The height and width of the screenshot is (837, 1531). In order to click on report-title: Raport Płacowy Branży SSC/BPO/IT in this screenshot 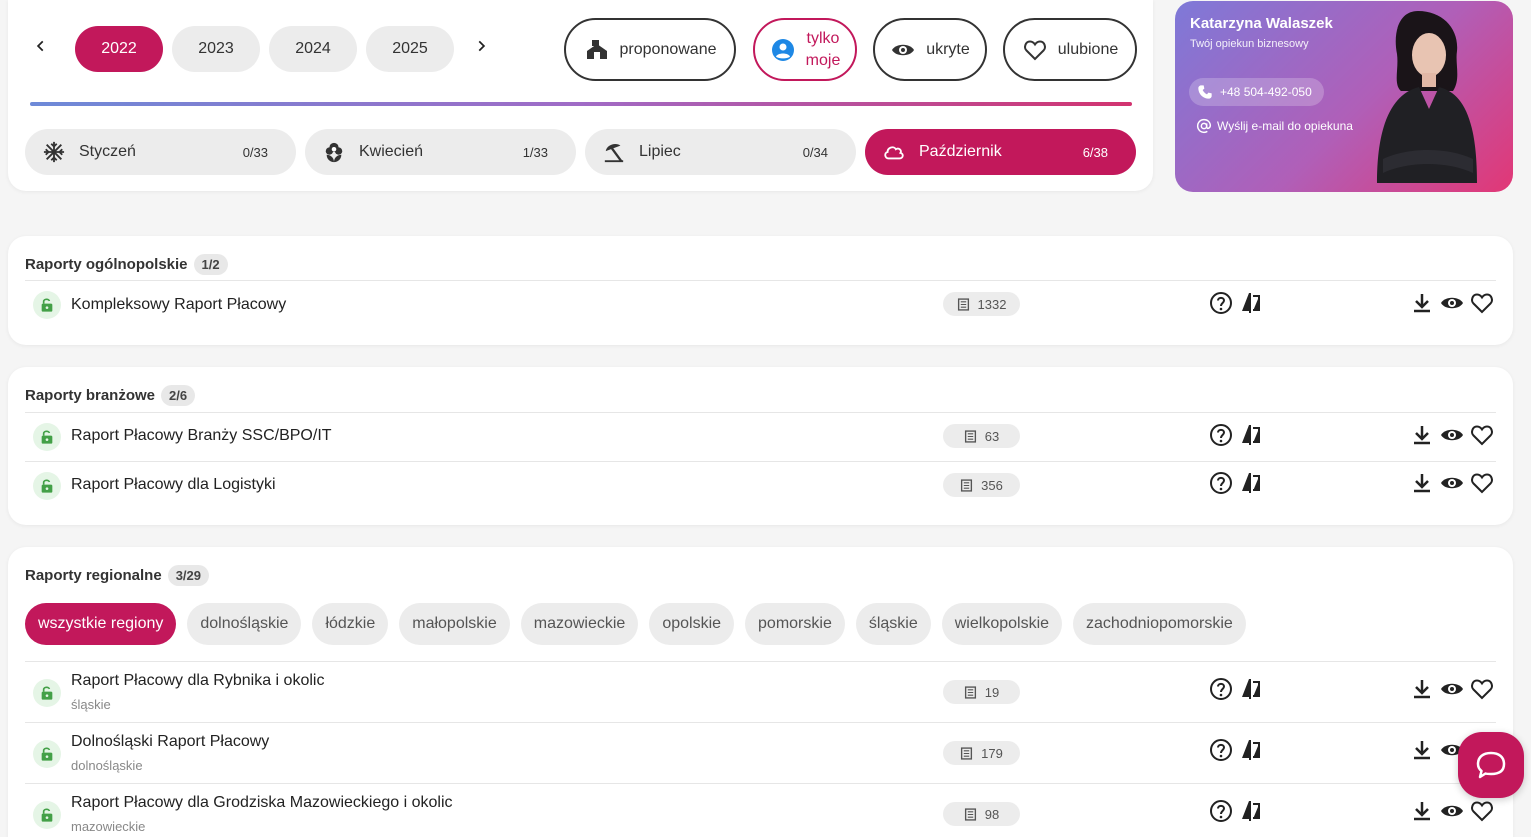, I will do `click(201, 436)`.